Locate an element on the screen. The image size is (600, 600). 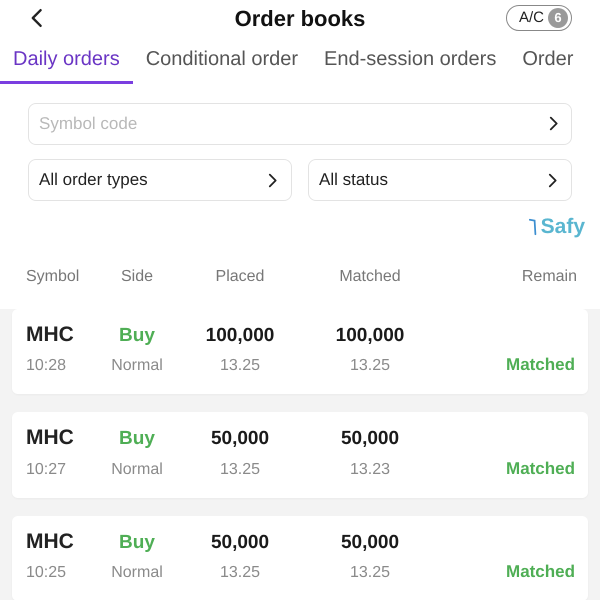
order-type-dropdown: All order types is located at coordinates (160, 180).